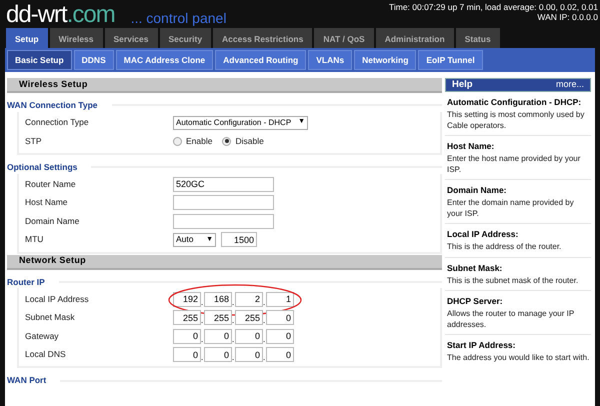  Describe the element at coordinates (516, 120) in the screenshot. I see `help-text: This setting is most commonly used by Cable operators.` at that location.